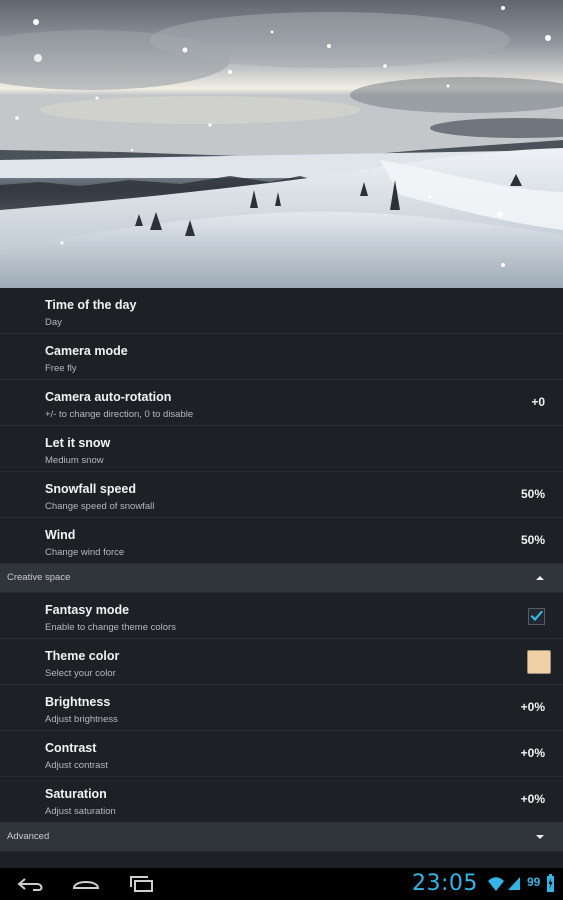  Describe the element at coordinates (540, 837) in the screenshot. I see `chevron-down-icon` at that location.